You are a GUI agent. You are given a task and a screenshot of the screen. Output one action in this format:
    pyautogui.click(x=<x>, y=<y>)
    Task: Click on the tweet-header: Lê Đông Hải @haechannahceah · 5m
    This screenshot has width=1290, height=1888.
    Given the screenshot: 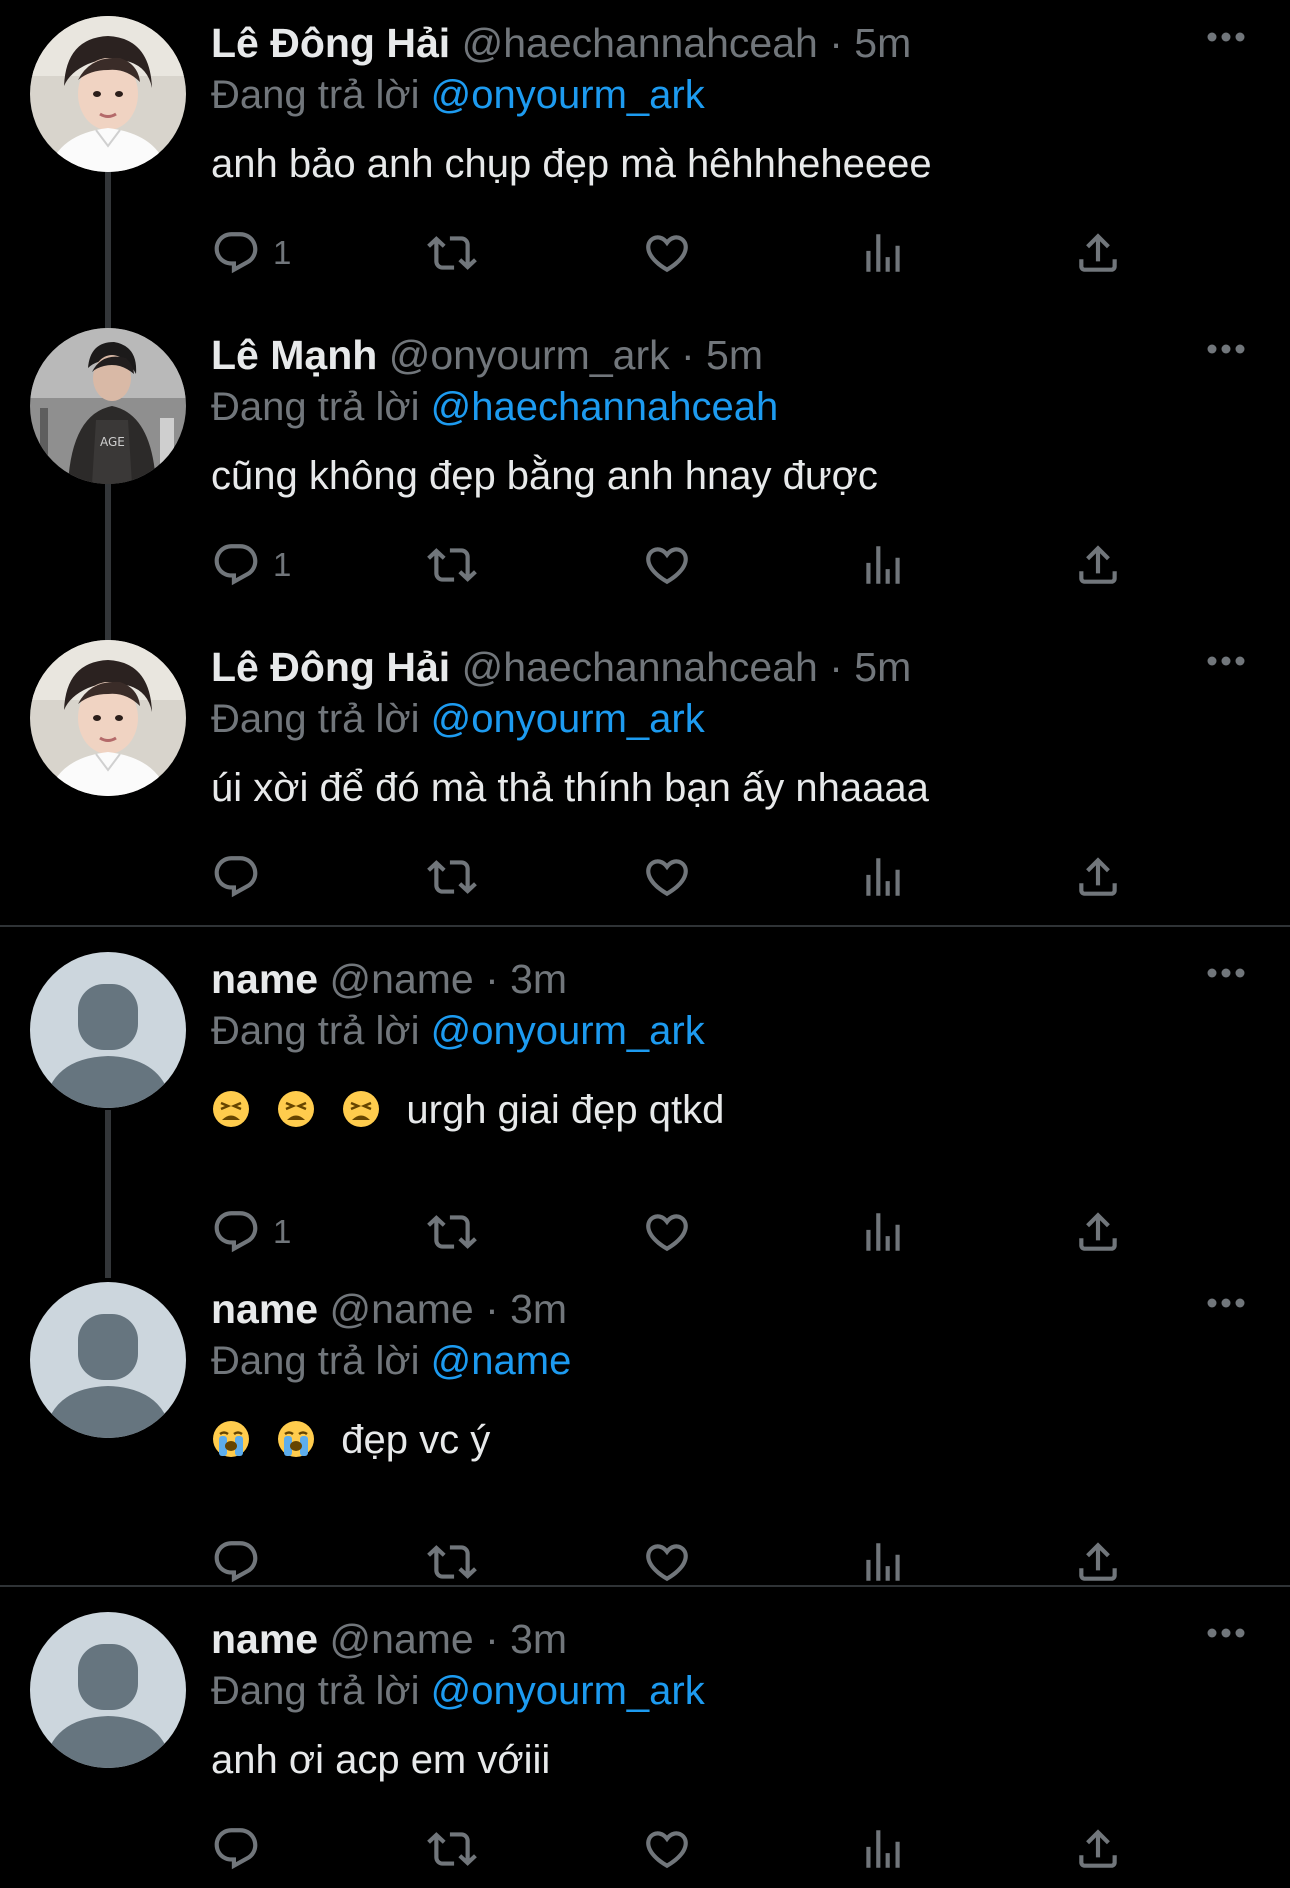 What is the action you would take?
    pyautogui.click(x=720, y=43)
    